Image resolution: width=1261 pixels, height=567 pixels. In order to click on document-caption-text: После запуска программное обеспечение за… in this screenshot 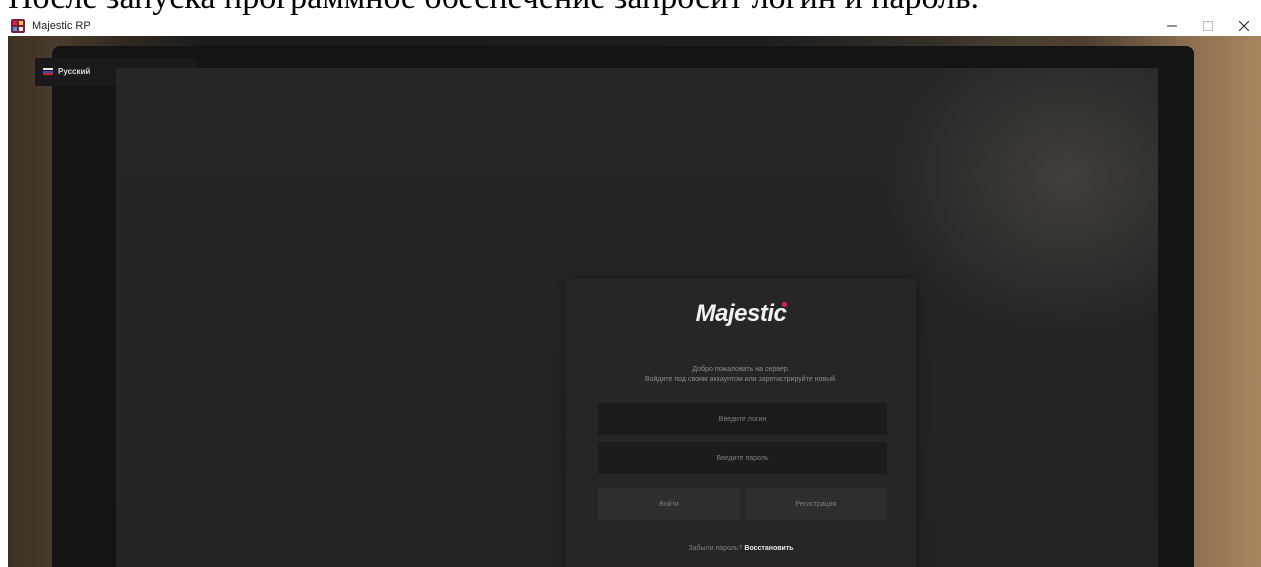, I will do `click(493, 8)`.